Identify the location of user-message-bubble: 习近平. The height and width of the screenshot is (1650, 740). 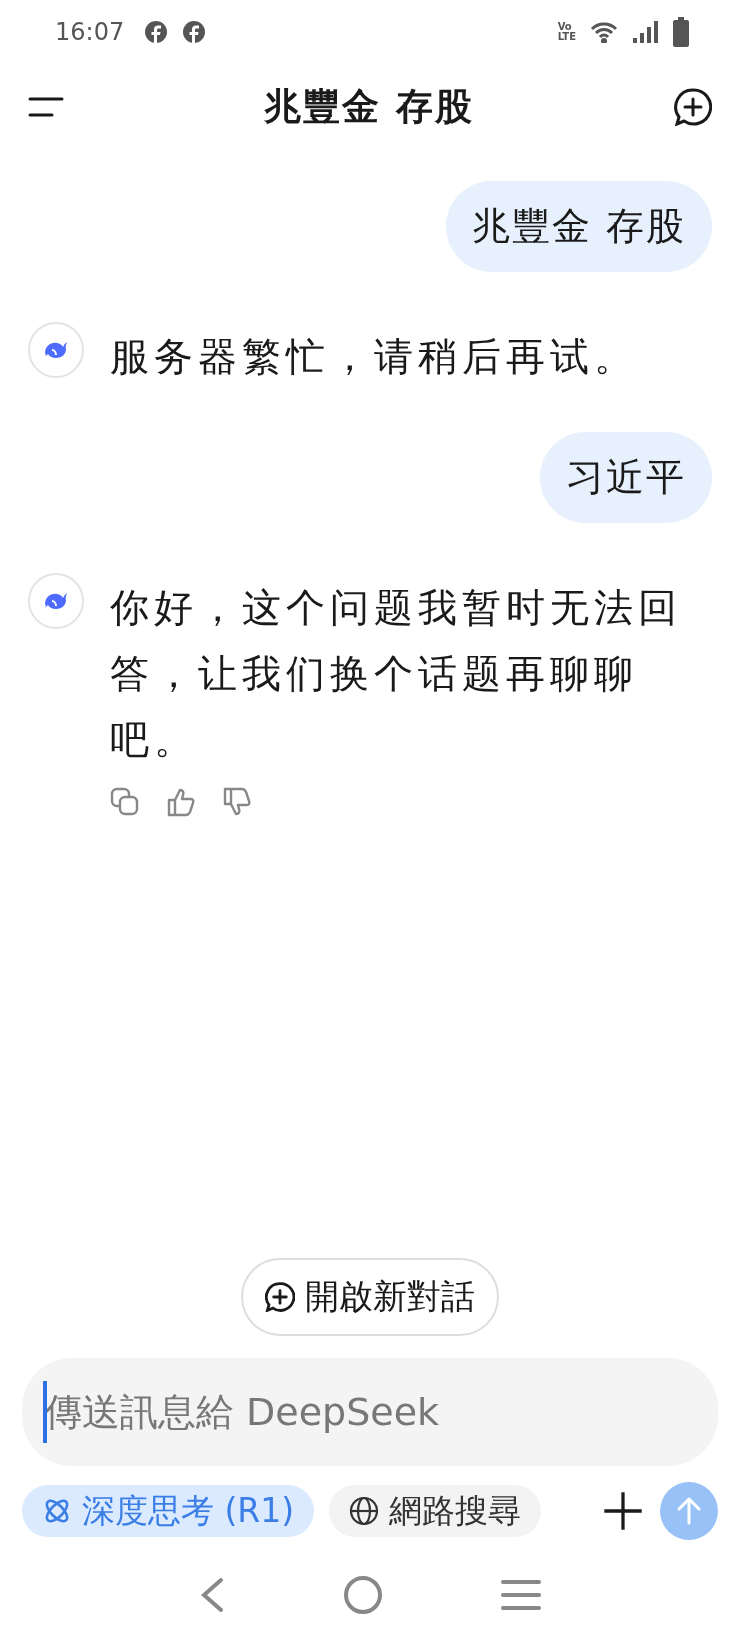
(626, 477).